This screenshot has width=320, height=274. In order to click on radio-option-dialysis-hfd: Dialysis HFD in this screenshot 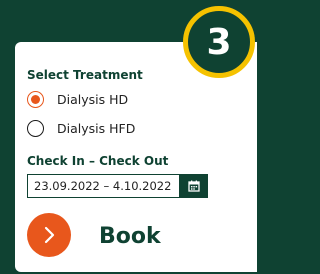, I will do `click(81, 128)`.